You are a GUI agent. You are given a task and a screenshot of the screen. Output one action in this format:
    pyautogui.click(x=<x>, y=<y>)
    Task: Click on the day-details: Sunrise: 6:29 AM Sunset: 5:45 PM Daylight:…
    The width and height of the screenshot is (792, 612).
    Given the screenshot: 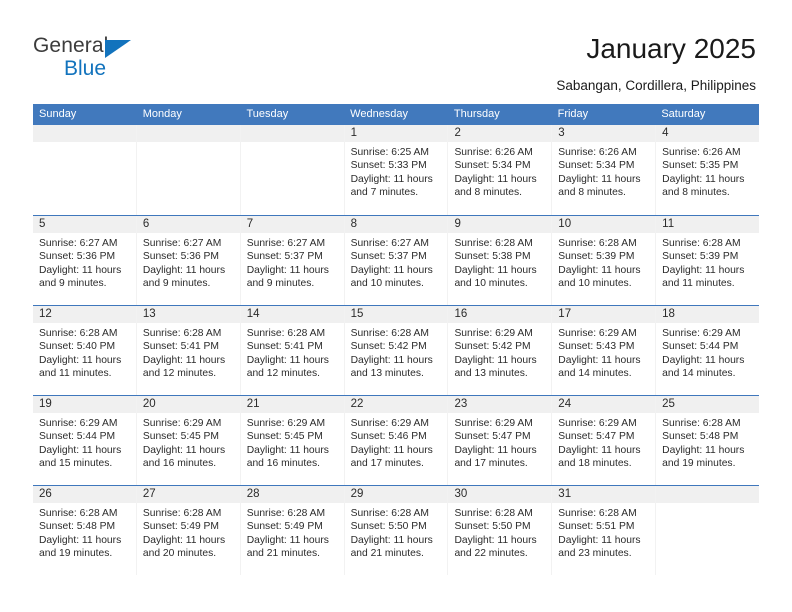 What is the action you would take?
    pyautogui.click(x=292, y=442)
    